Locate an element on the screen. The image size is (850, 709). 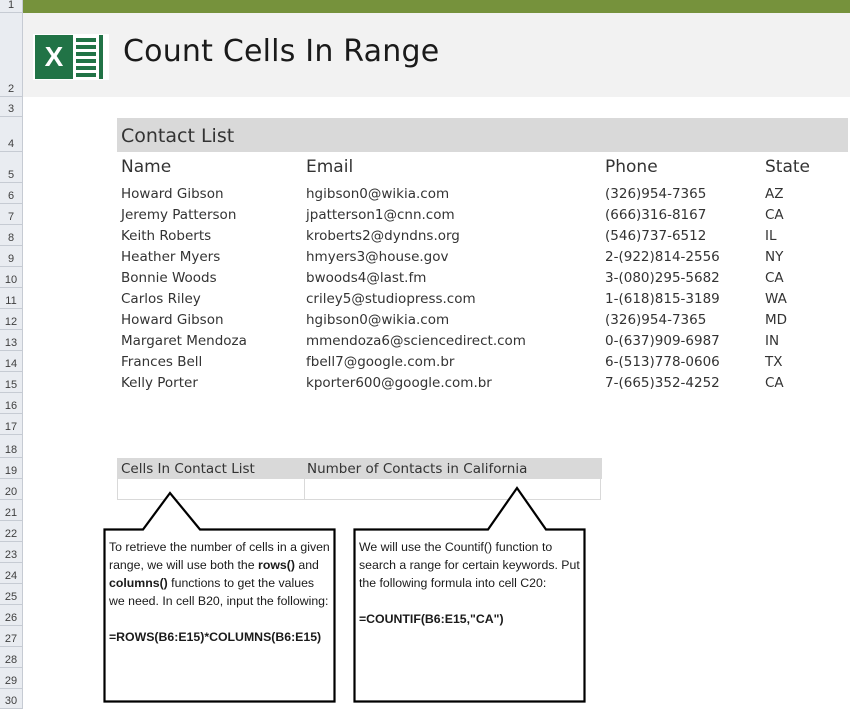
row-number: 22 is located at coordinates (11, 531).